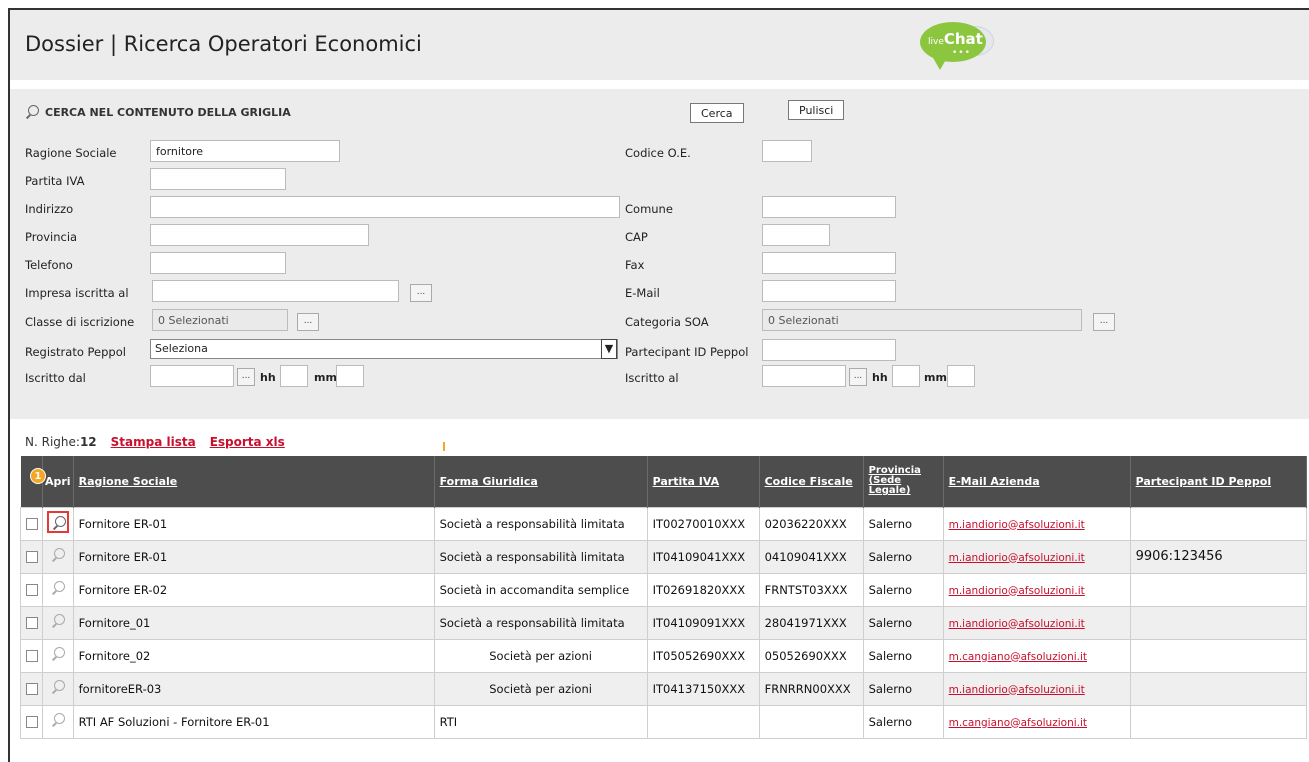 This screenshot has width=1309, height=762. Describe the element at coordinates (75, 352) in the screenshot. I see `registrato-peppol-label: Registrato Peppol` at that location.